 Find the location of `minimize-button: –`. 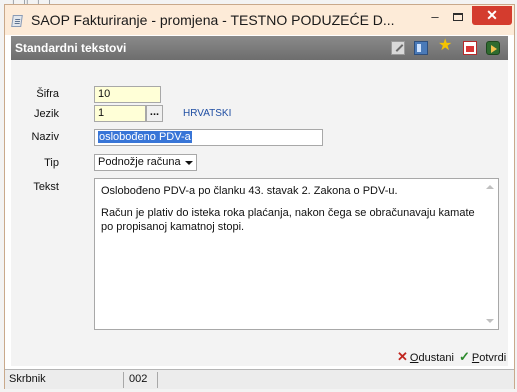

minimize-button: – is located at coordinates (435, 18).